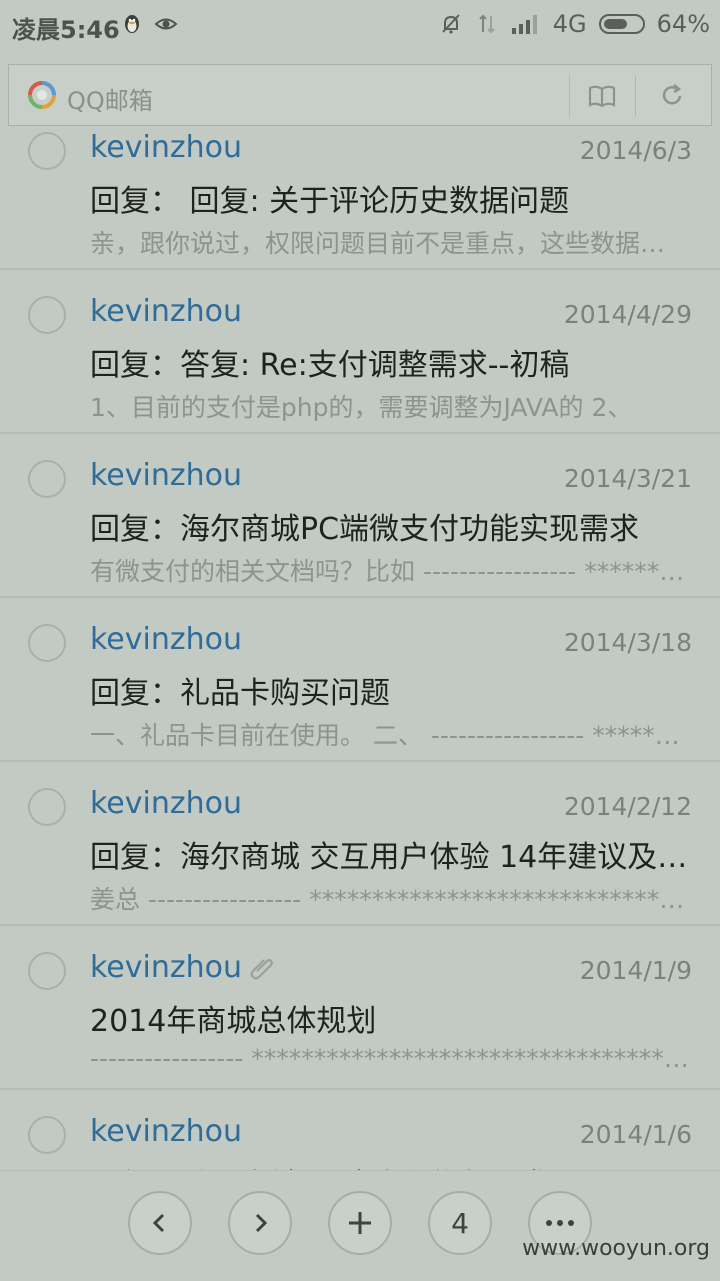 The width and height of the screenshot is (720, 1281). I want to click on tab-count-button: 4, so click(460, 1223).